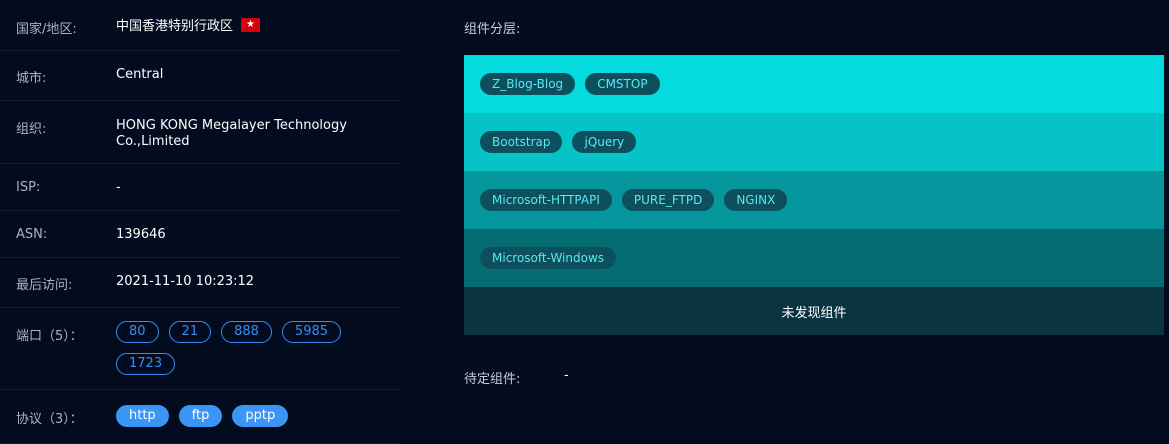  I want to click on port-list: 80 21 888 5985 1723, so click(236, 348).